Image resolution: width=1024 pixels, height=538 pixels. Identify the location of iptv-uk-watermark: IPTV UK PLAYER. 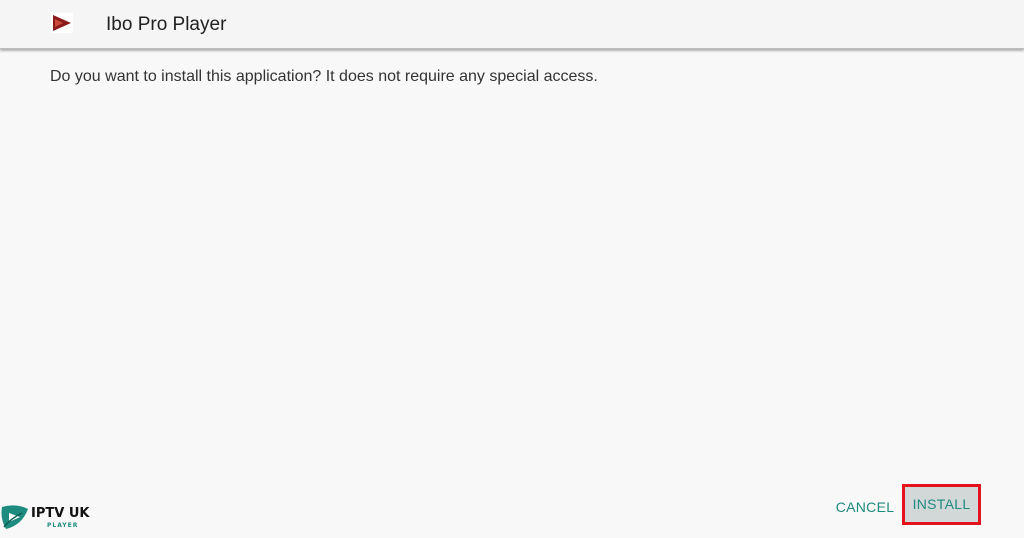
(55, 518).